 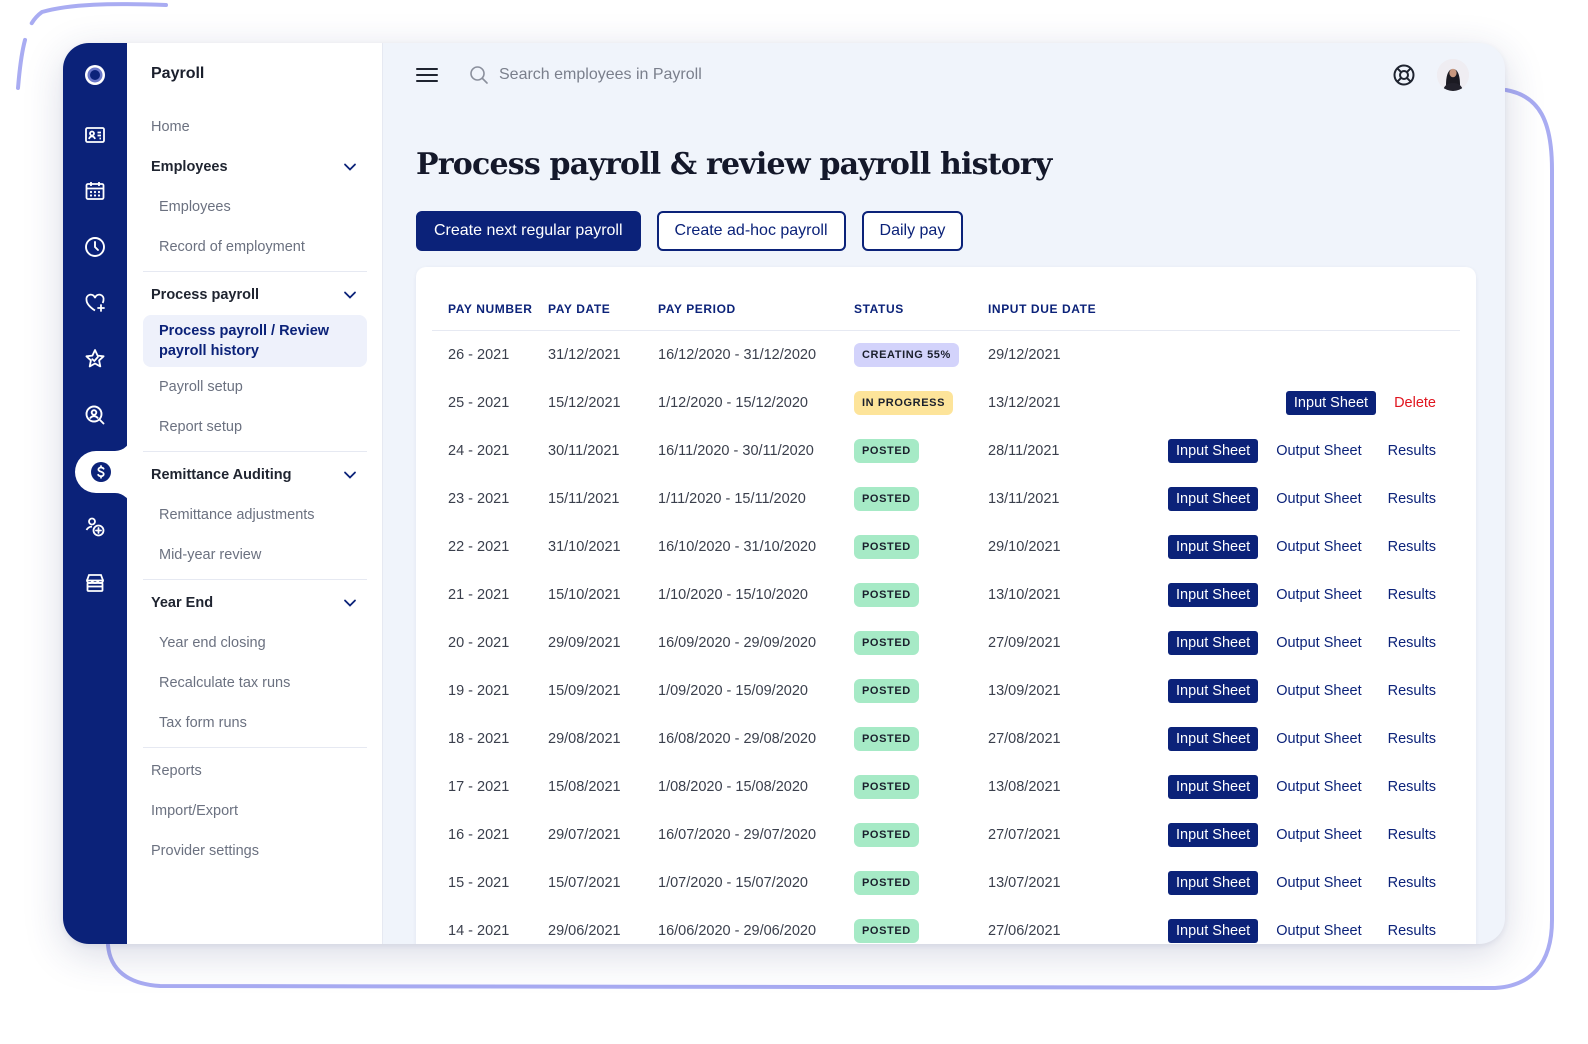 I want to click on rail-item-calendar, so click(x=95, y=191).